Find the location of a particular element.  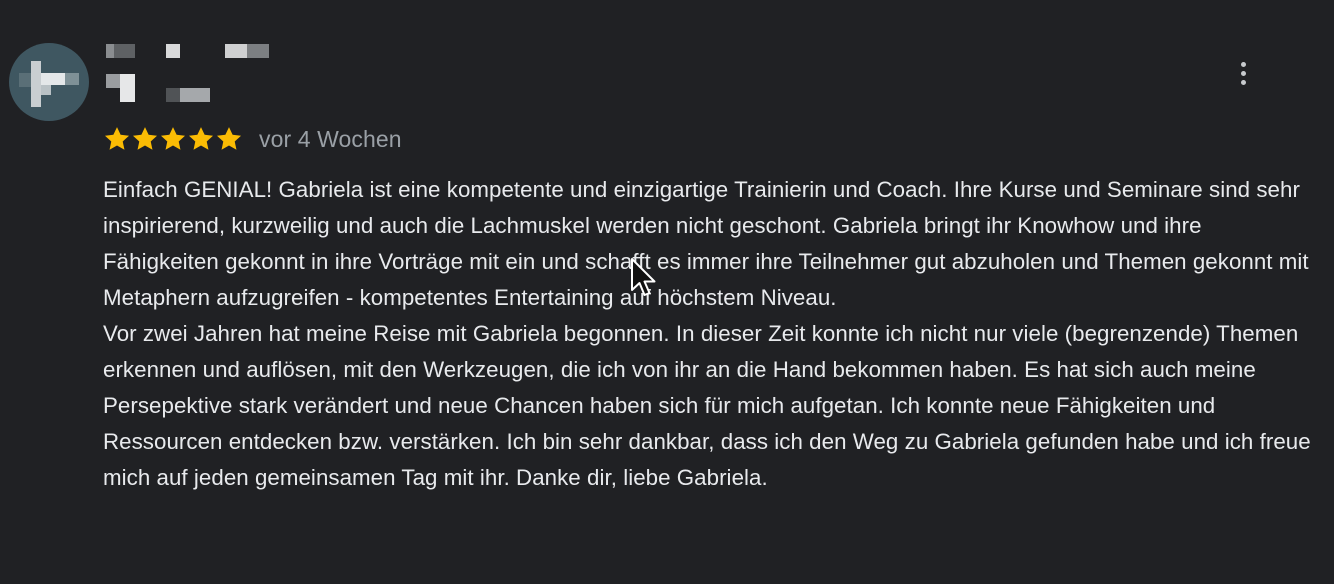

mouse-pointer-icon is located at coordinates (643, 277).